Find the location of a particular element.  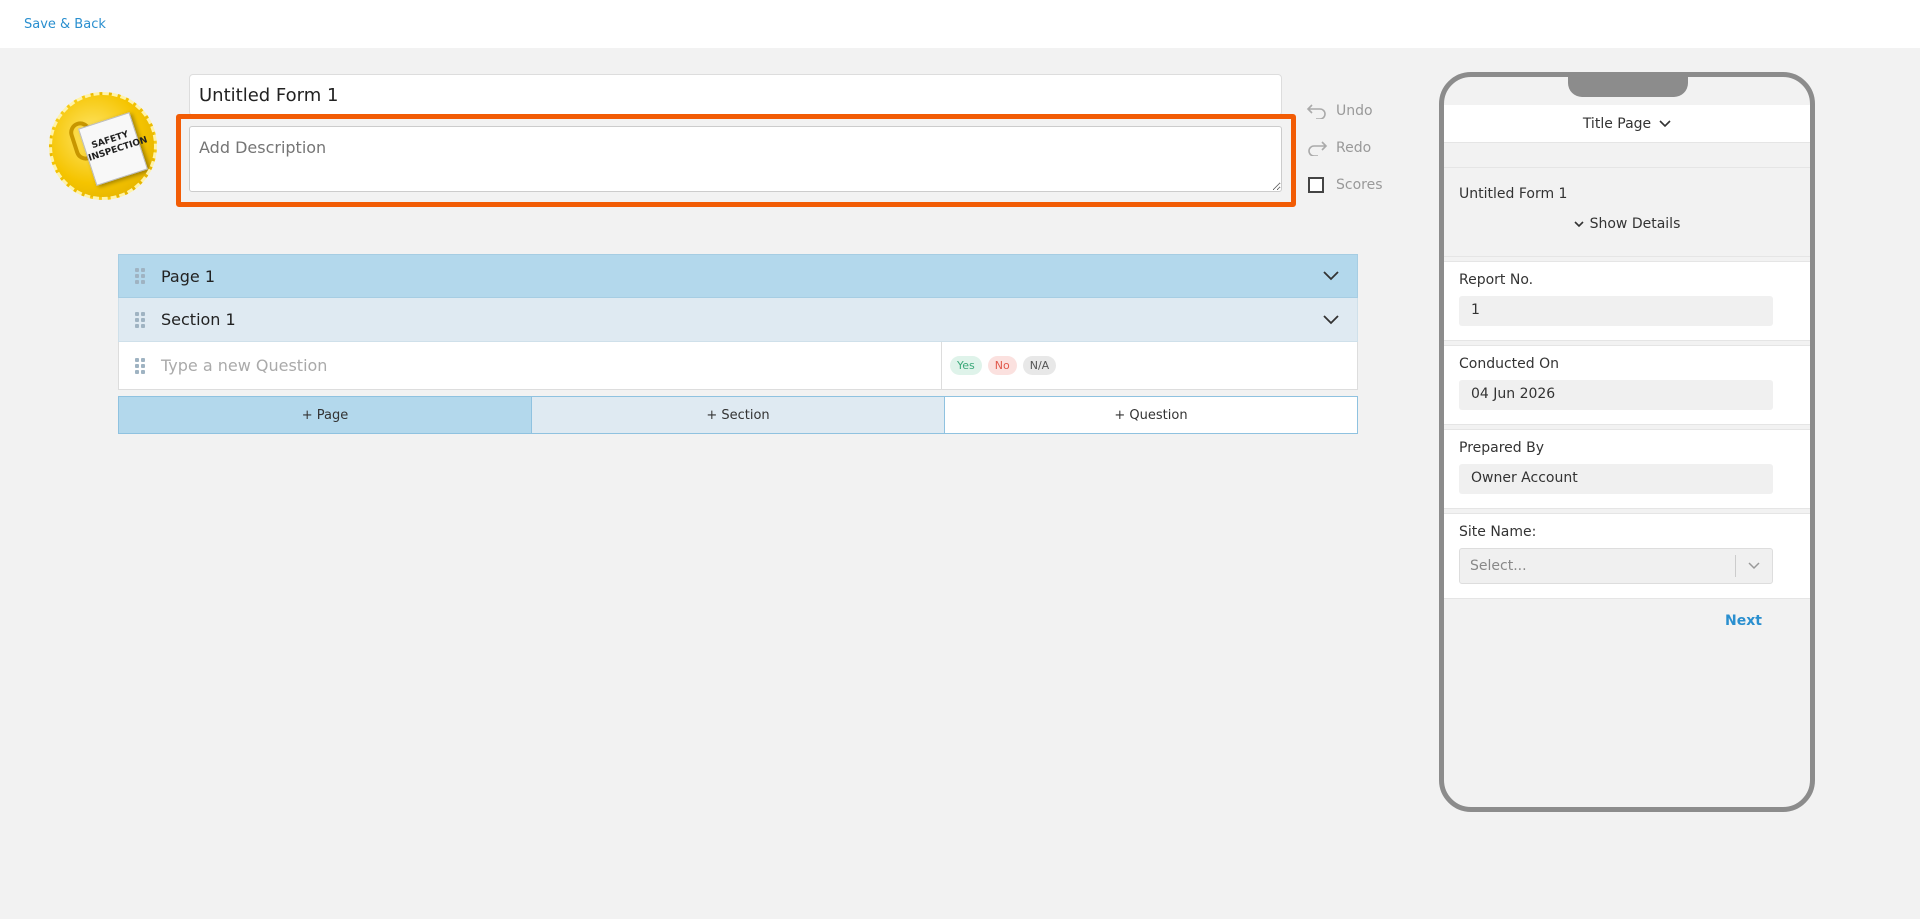

conducted-on-label: Conducted On is located at coordinates (1509, 364).